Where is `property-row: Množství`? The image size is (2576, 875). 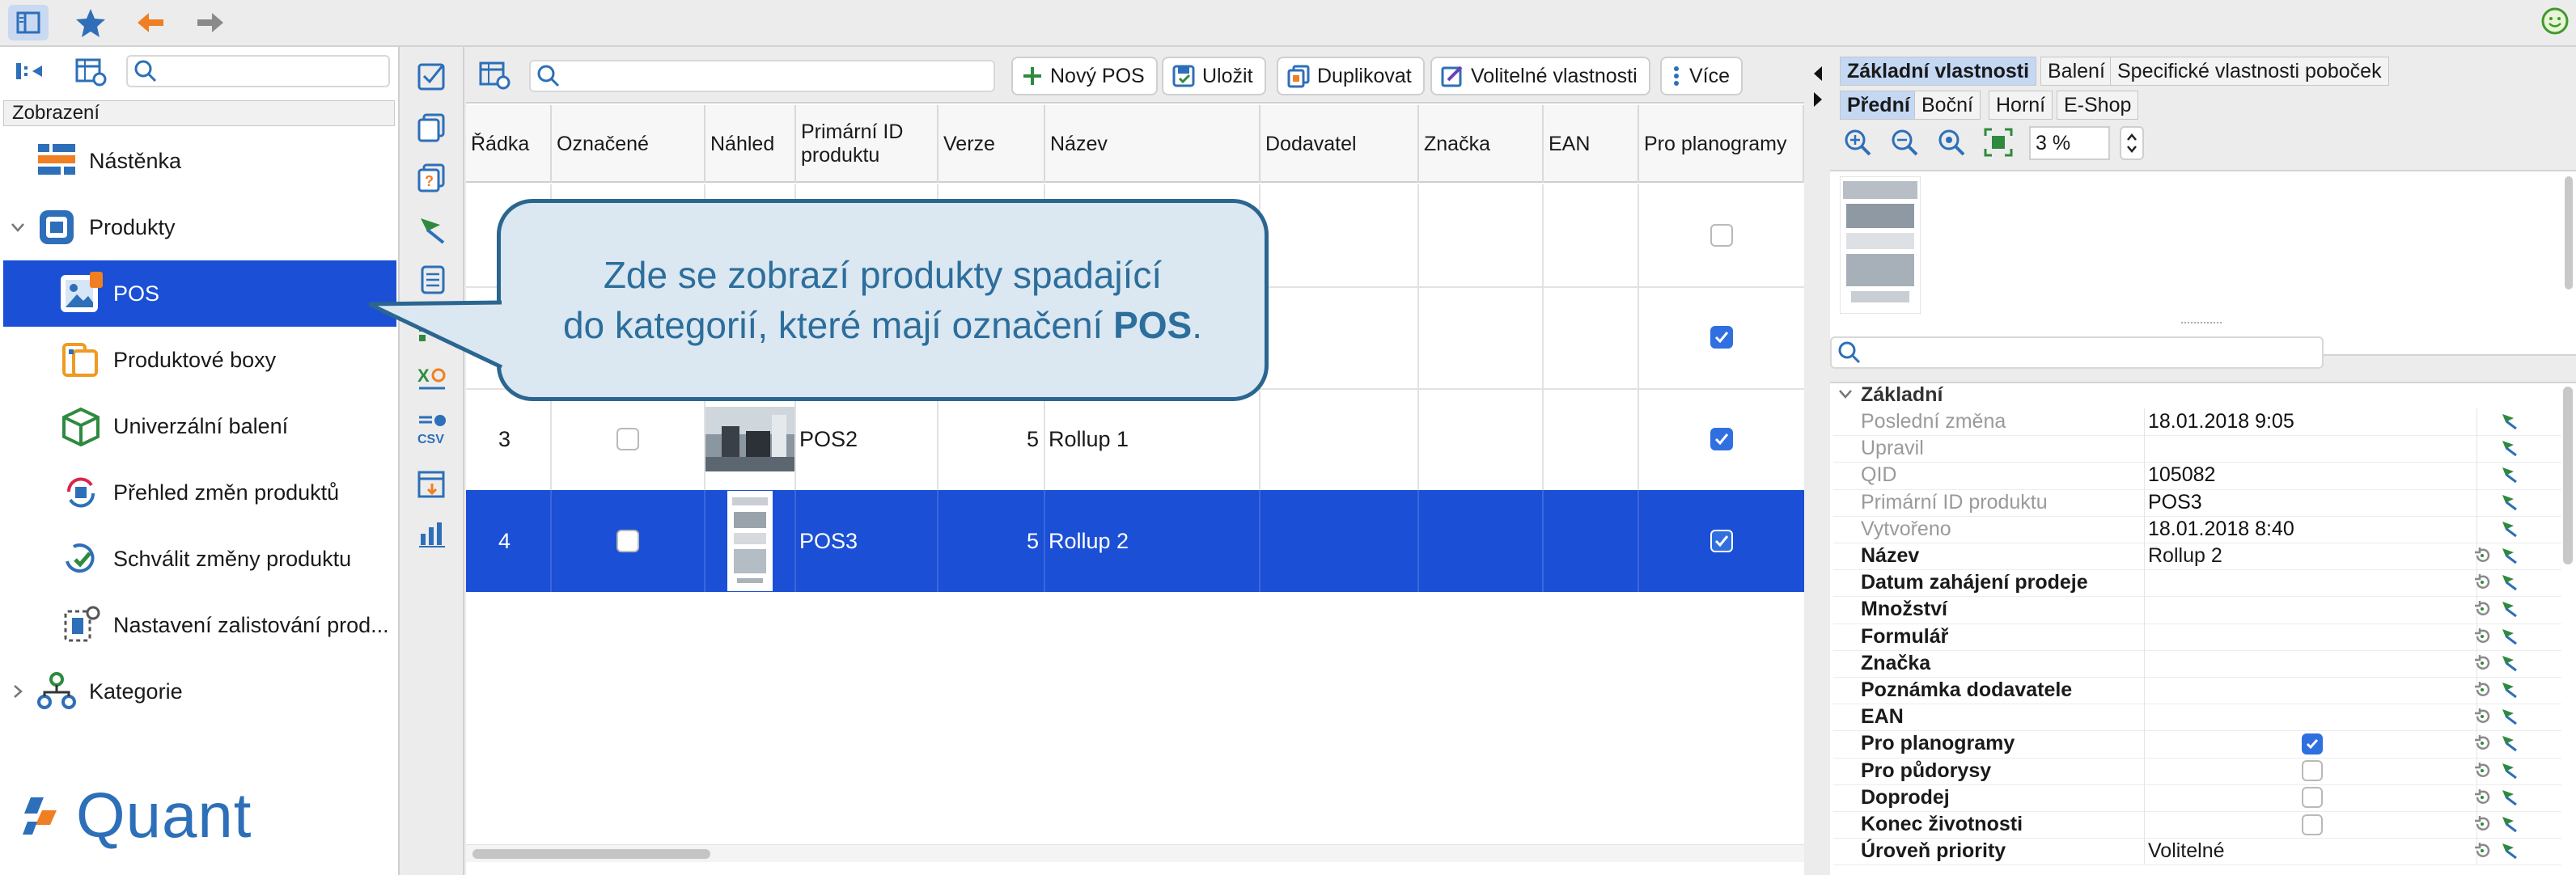 property-row: Množství is located at coordinates (2197, 610).